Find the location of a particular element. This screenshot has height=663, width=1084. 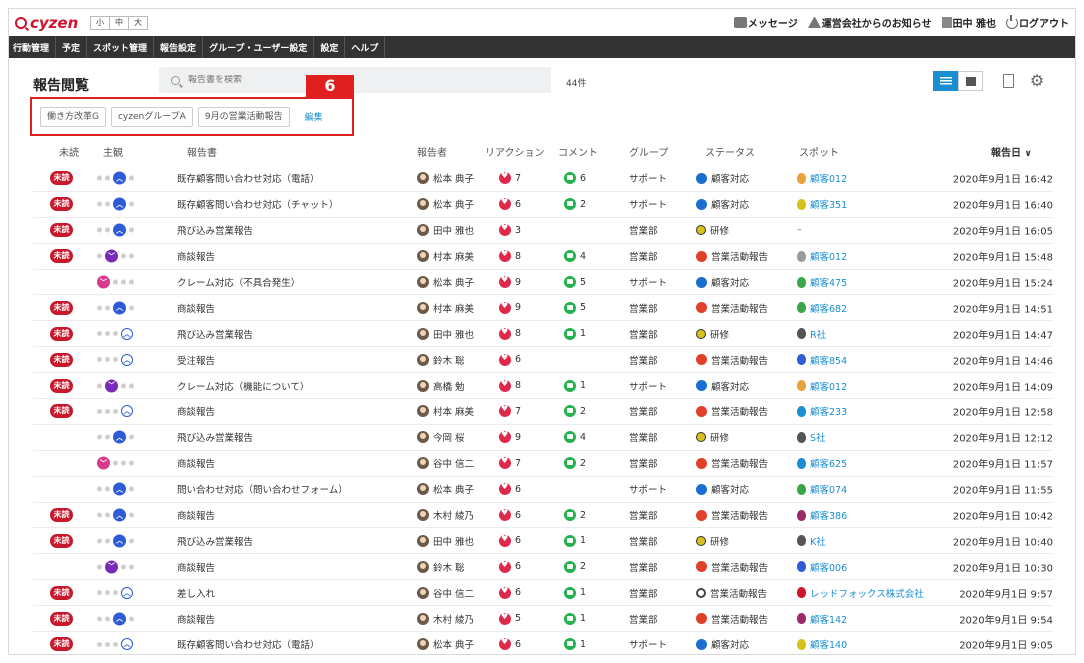

font-size-medium: 中 is located at coordinates (119, 23).